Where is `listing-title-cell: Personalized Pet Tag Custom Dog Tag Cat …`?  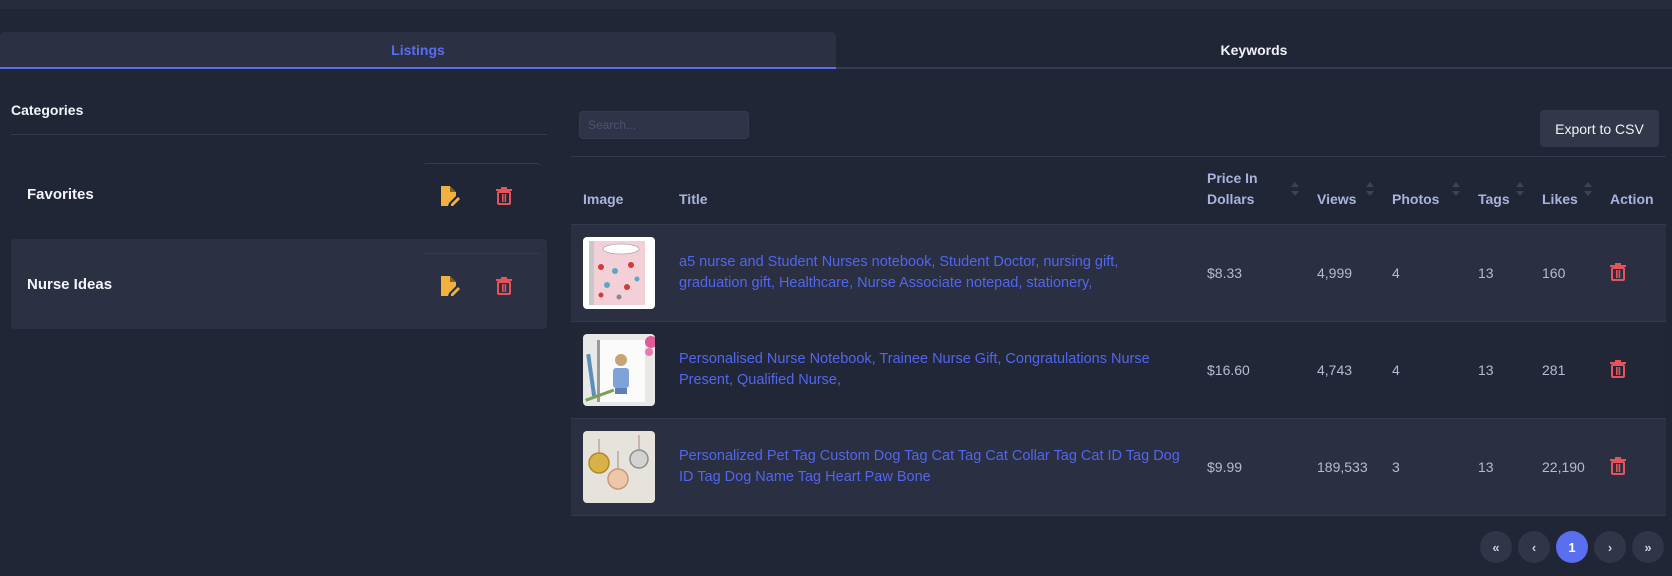 listing-title-cell: Personalized Pet Tag Custom Dog Tag Cat … is located at coordinates (931, 467).